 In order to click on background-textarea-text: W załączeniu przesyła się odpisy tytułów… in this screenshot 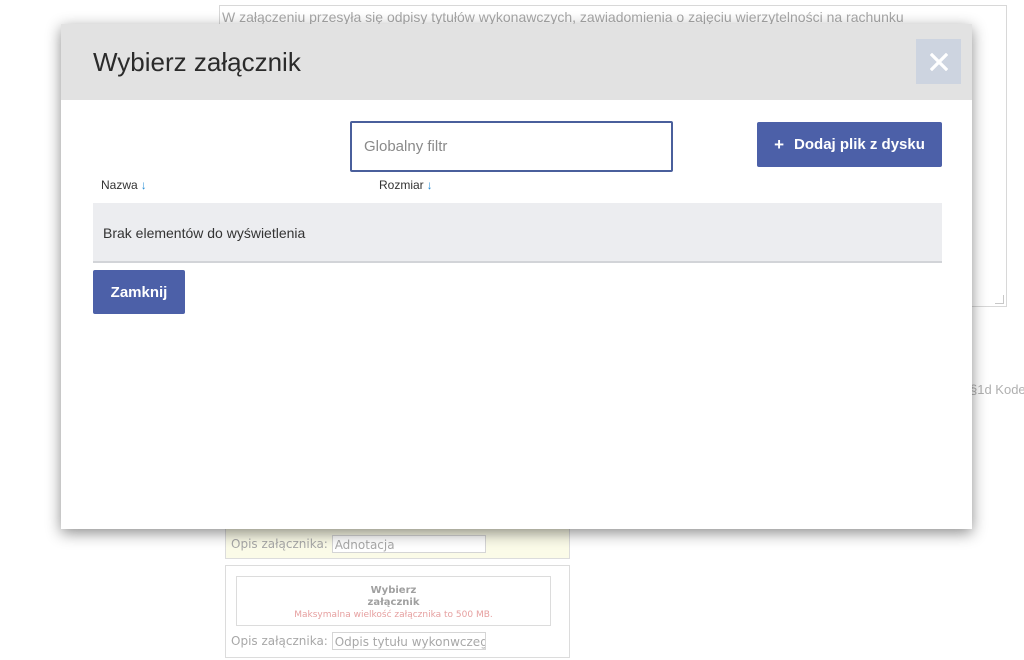, I will do `click(563, 17)`.